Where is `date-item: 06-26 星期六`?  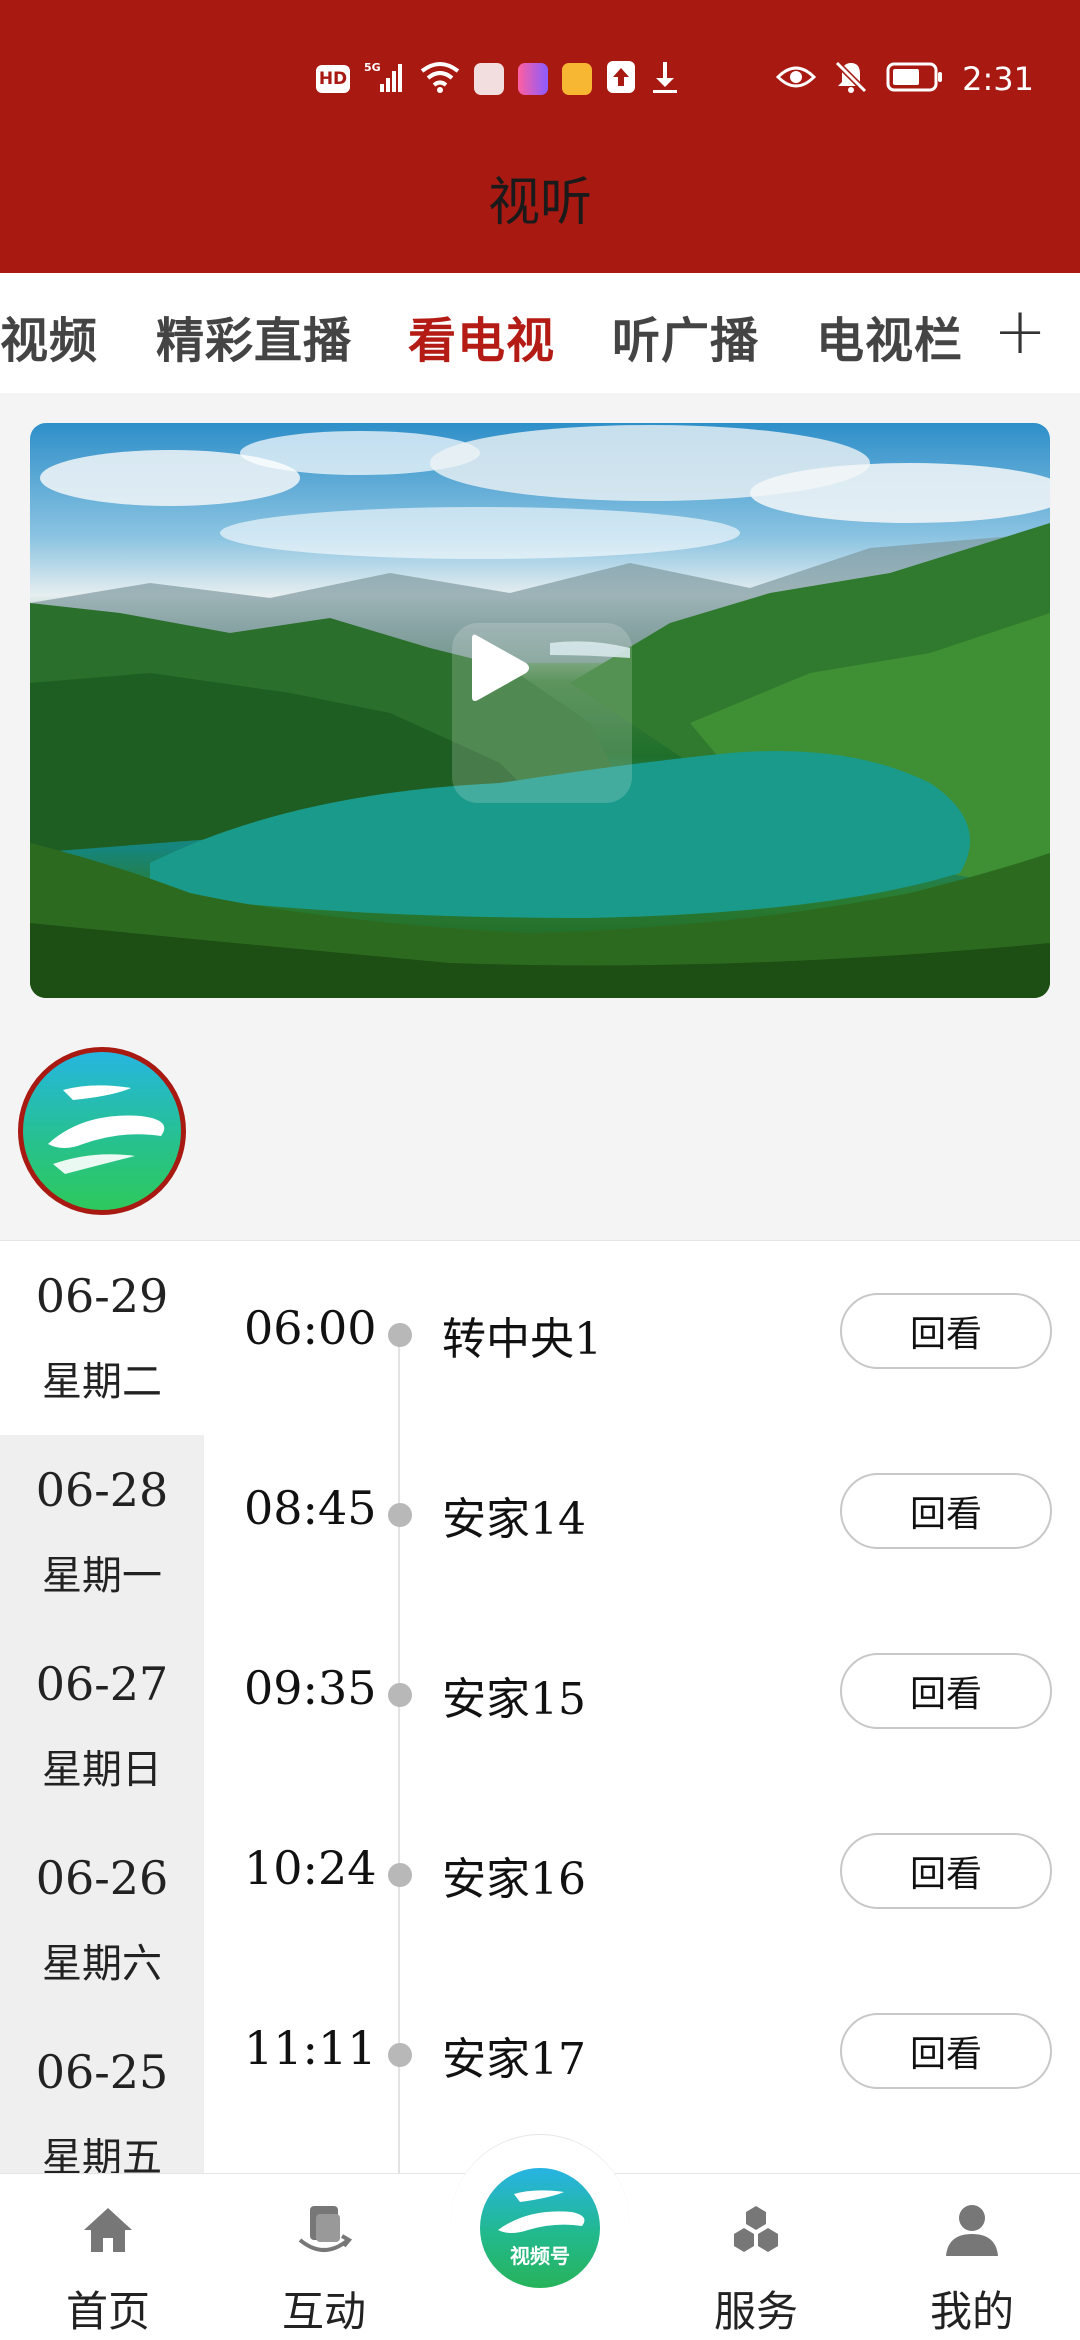
date-item: 06-26 星期六 is located at coordinates (102, 1920).